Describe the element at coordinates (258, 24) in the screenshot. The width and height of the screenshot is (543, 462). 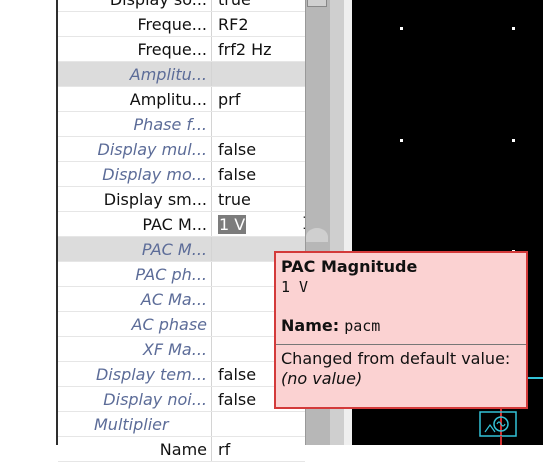
I see `property-value: RF2` at that location.